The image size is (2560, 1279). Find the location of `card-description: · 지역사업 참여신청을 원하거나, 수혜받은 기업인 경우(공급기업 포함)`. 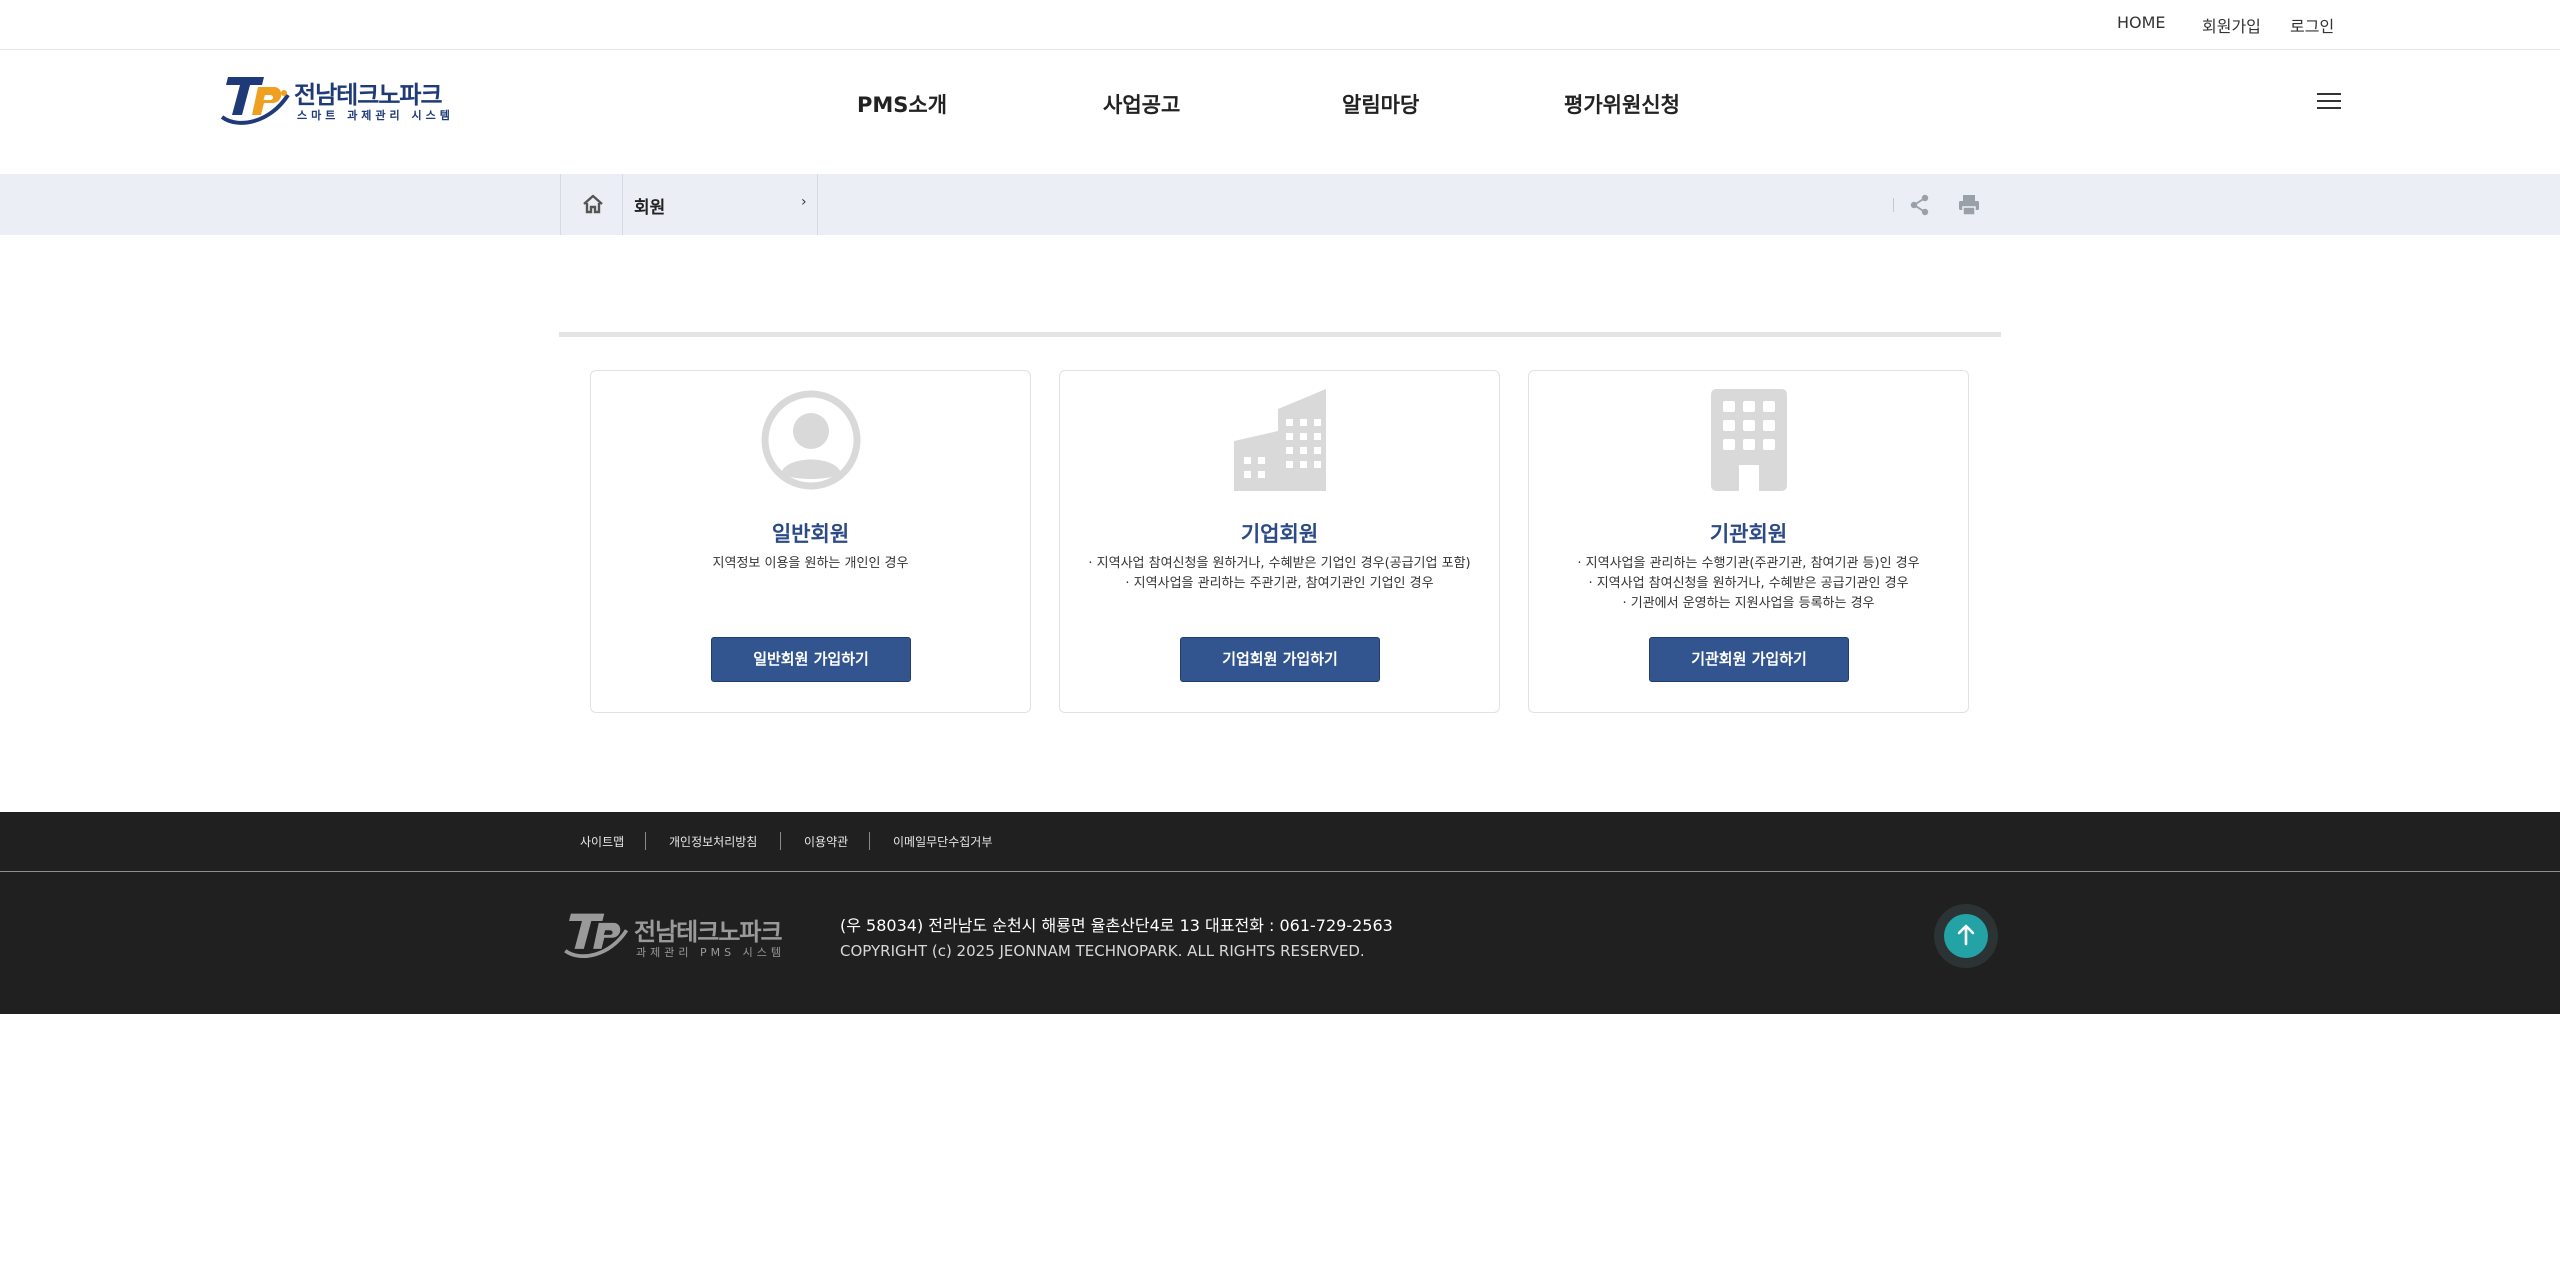

card-description: · 지역사업 참여신청을 원하거나, 수혜받은 기업인 경우(공급기업 포함) is located at coordinates (1279, 563).